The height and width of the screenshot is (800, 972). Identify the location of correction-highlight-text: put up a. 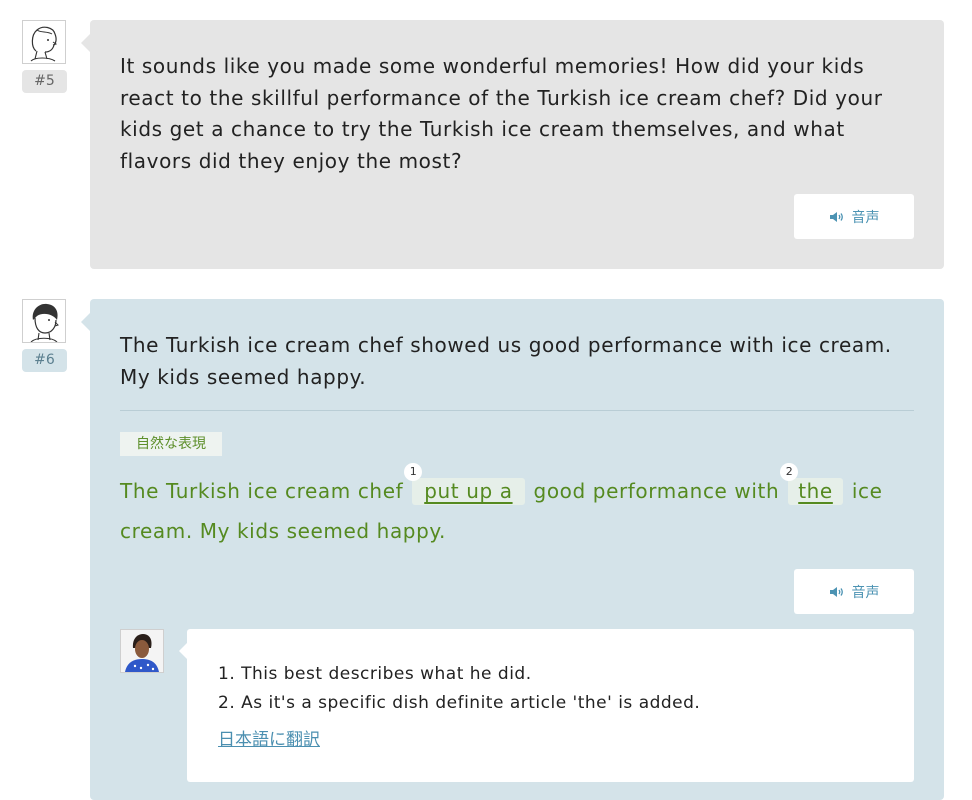
(468, 491).